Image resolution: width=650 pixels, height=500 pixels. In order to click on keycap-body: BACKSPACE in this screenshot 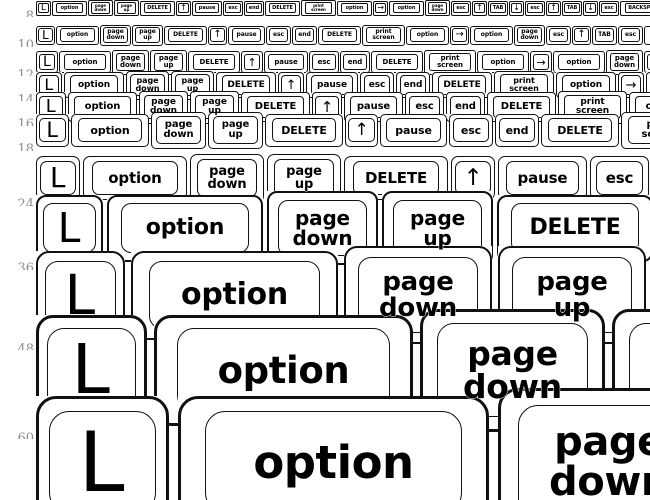, I will do `click(635, 8)`.